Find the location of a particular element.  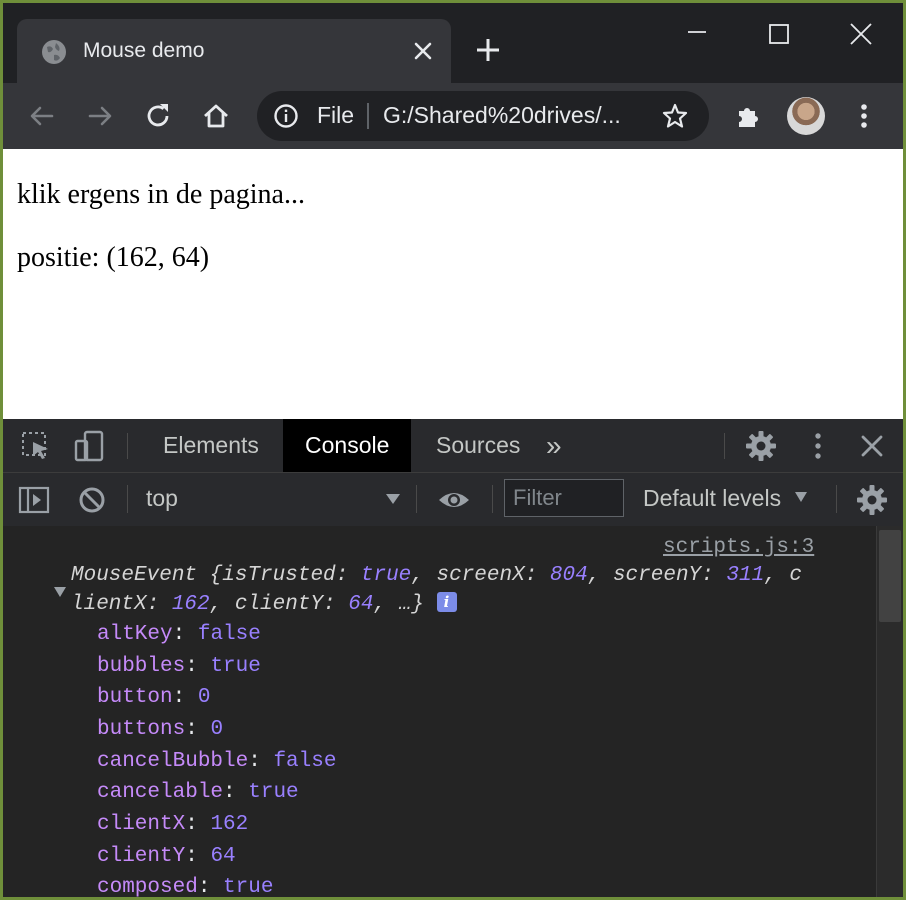

tab-strip: Mouse demo is located at coordinates (453, 43).